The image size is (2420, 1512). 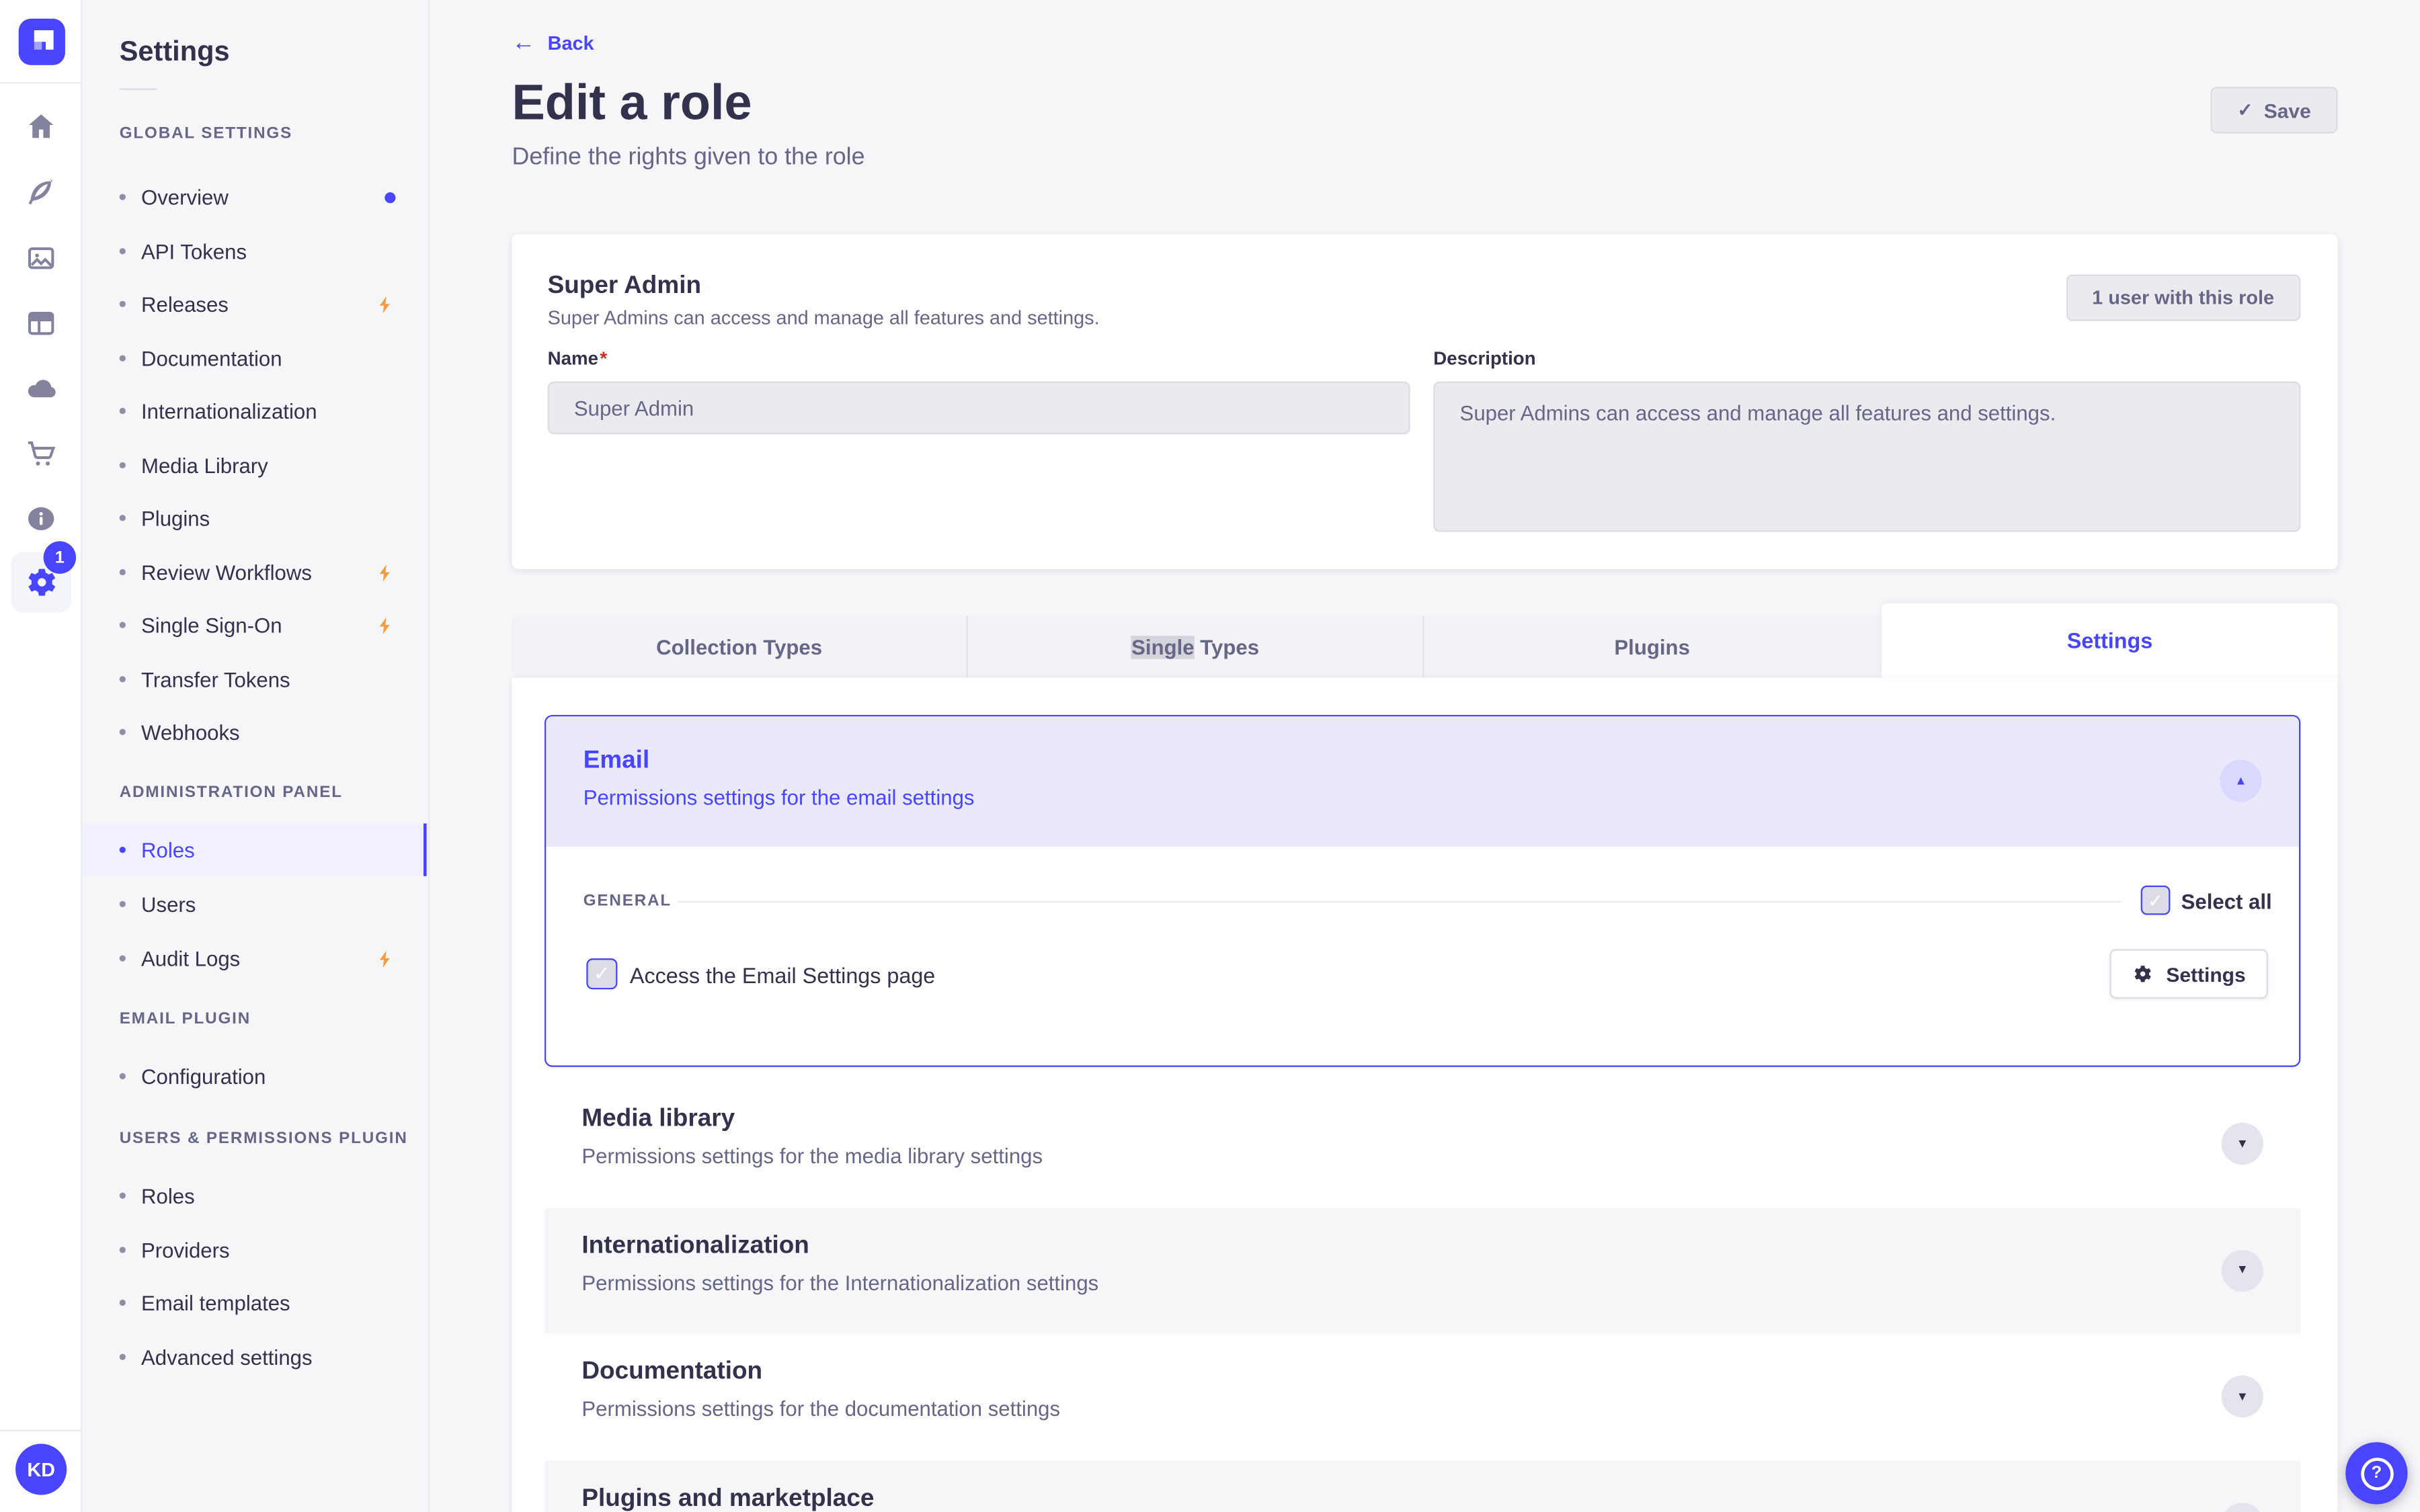 What do you see at coordinates (254, 1303) in the screenshot?
I see `sidebar-item-email-templates: Email templates` at bounding box center [254, 1303].